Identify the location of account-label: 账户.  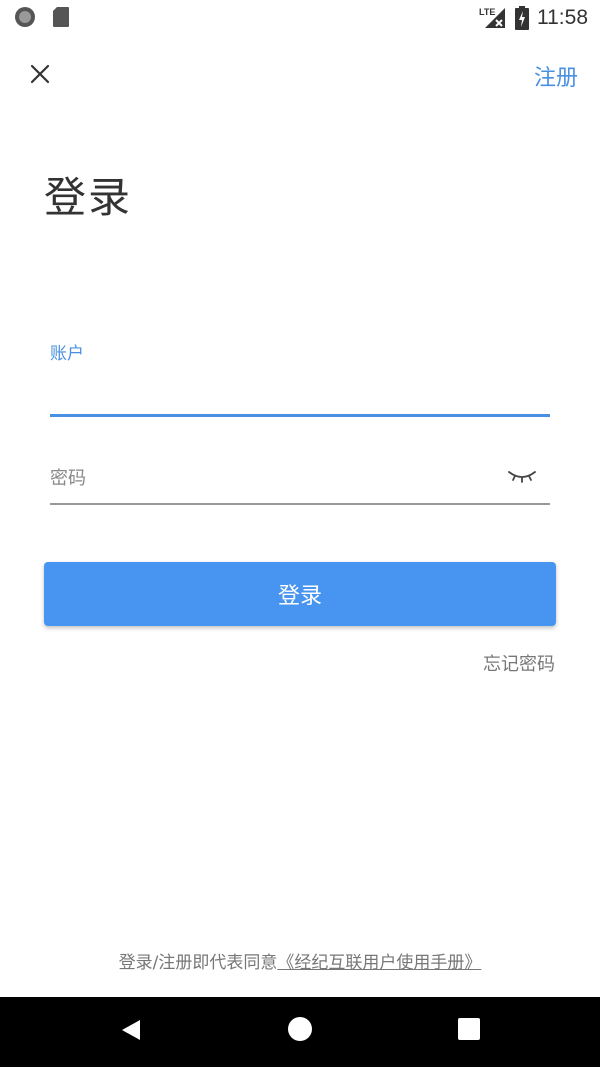
(67, 354).